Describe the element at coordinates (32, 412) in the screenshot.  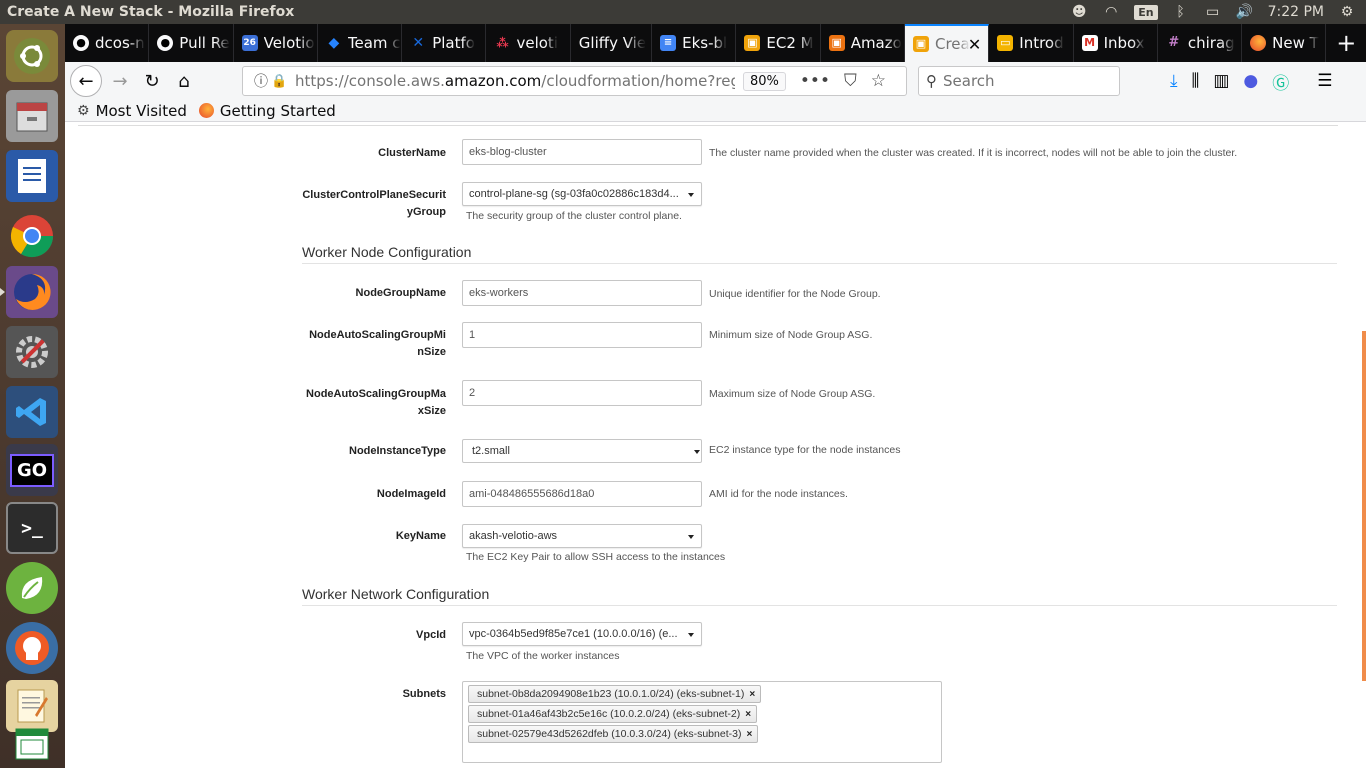
I see `vscode-icon` at that location.